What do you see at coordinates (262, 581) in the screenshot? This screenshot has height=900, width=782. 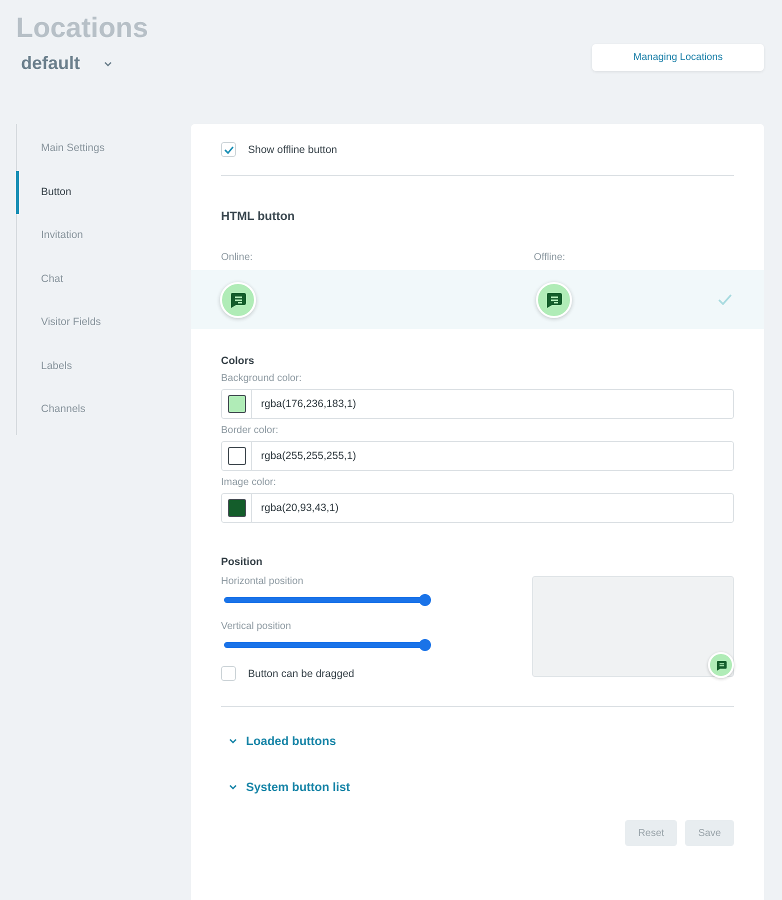 I see `slider-label: Horizontal position` at bounding box center [262, 581].